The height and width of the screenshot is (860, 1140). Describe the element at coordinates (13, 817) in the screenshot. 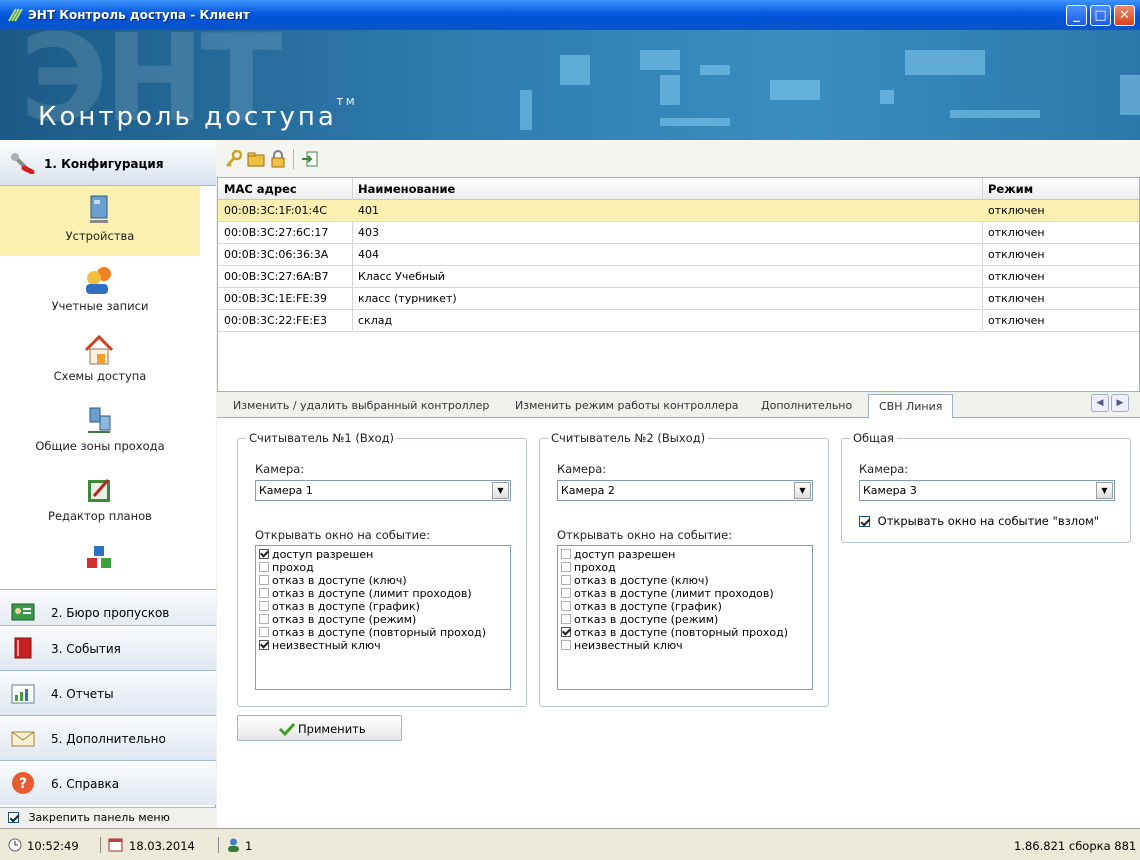

I see `pin-menu-checkbox` at that location.